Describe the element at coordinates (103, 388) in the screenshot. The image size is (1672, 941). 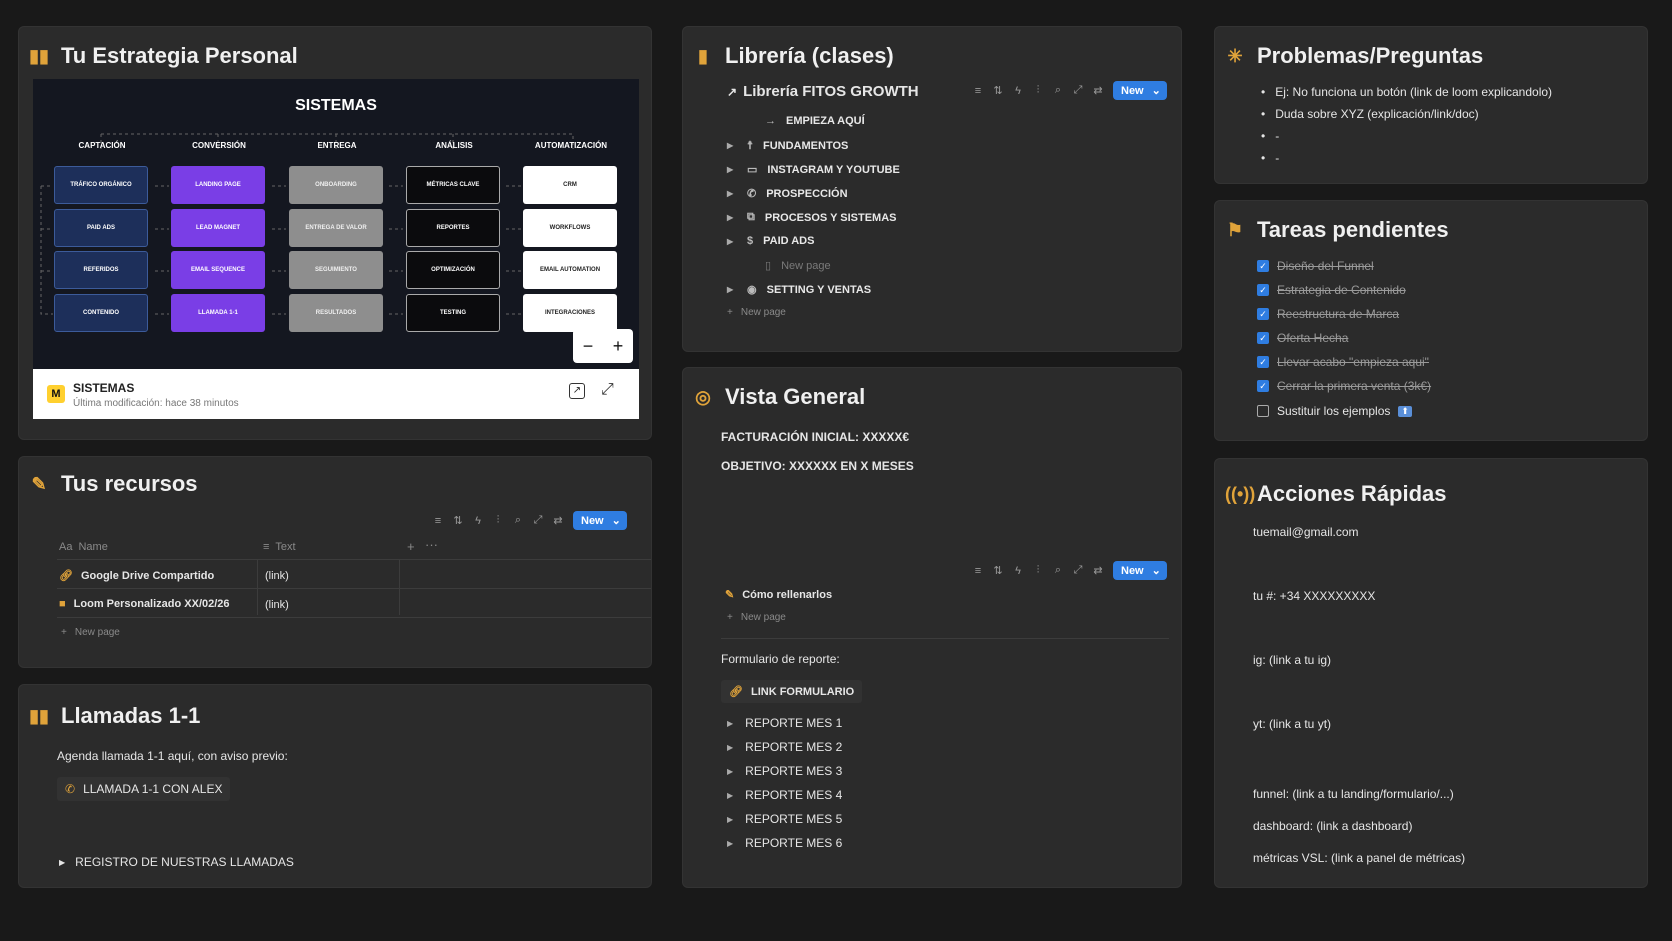
I see `diagram-footer-name: SISTEMAS` at that location.